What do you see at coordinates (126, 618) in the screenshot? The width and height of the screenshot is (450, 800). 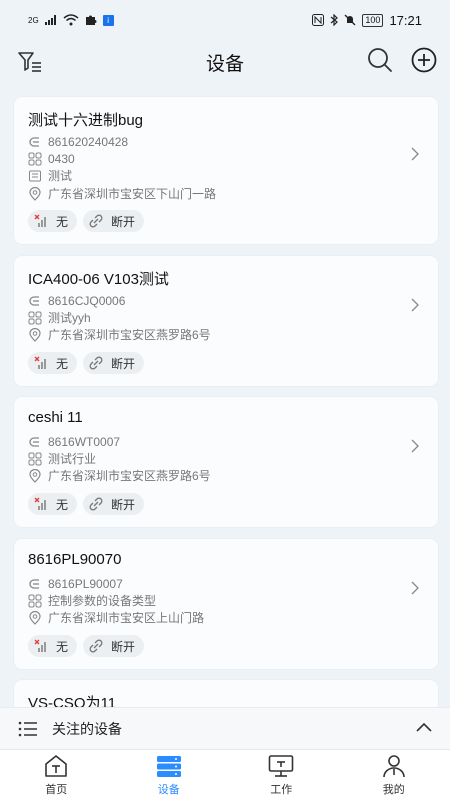 I see `device-address: 广东省深圳市宝安区上山门路` at bounding box center [126, 618].